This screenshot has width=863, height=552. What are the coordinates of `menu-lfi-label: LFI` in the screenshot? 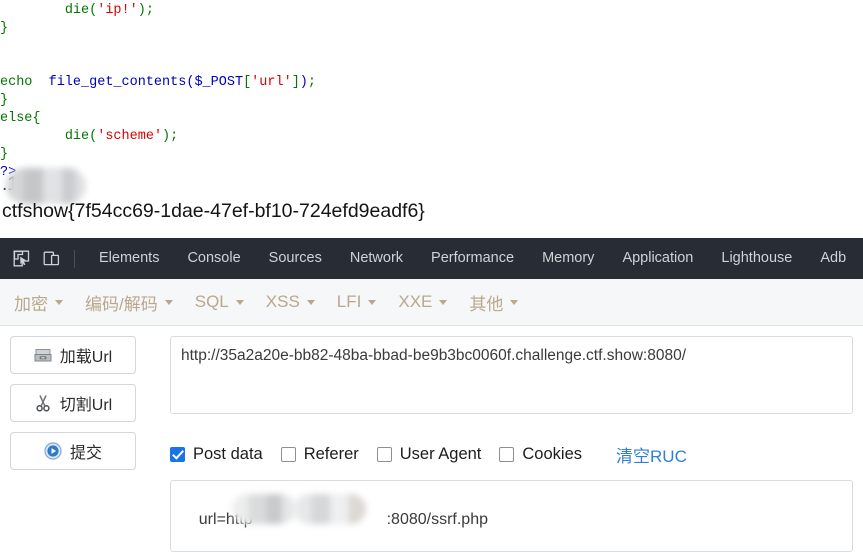 It's located at (349, 301).